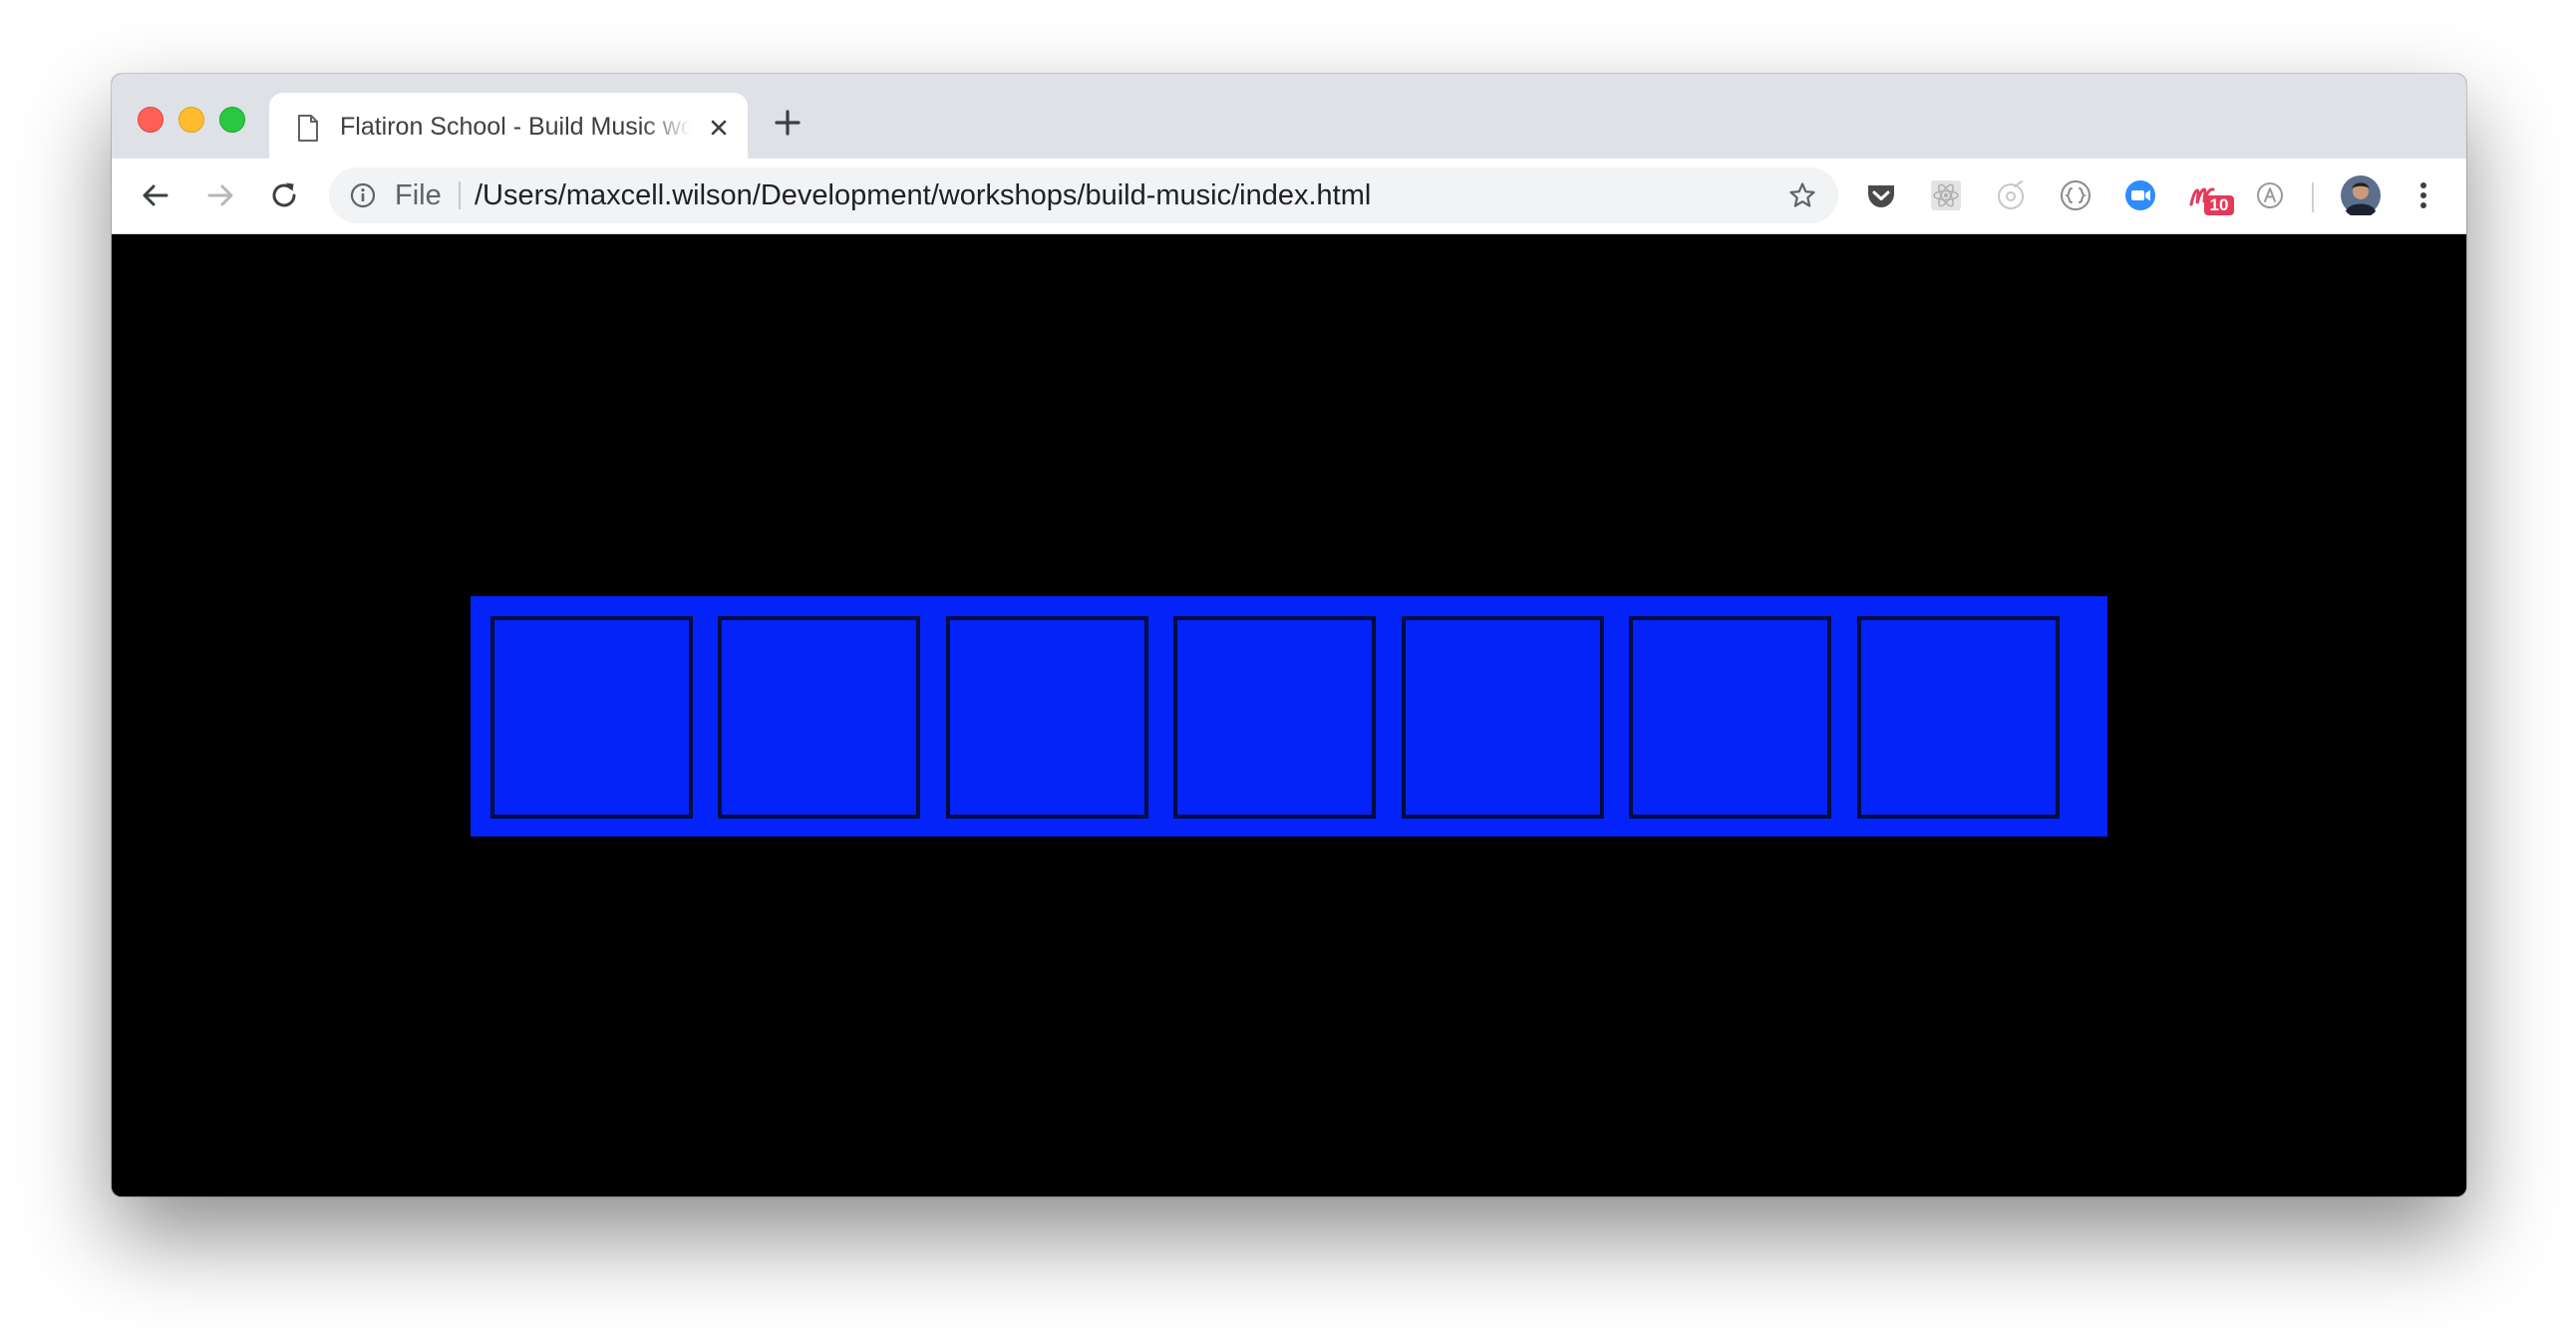 The width and height of the screenshot is (2576, 1342). I want to click on reload-button, so click(284, 195).